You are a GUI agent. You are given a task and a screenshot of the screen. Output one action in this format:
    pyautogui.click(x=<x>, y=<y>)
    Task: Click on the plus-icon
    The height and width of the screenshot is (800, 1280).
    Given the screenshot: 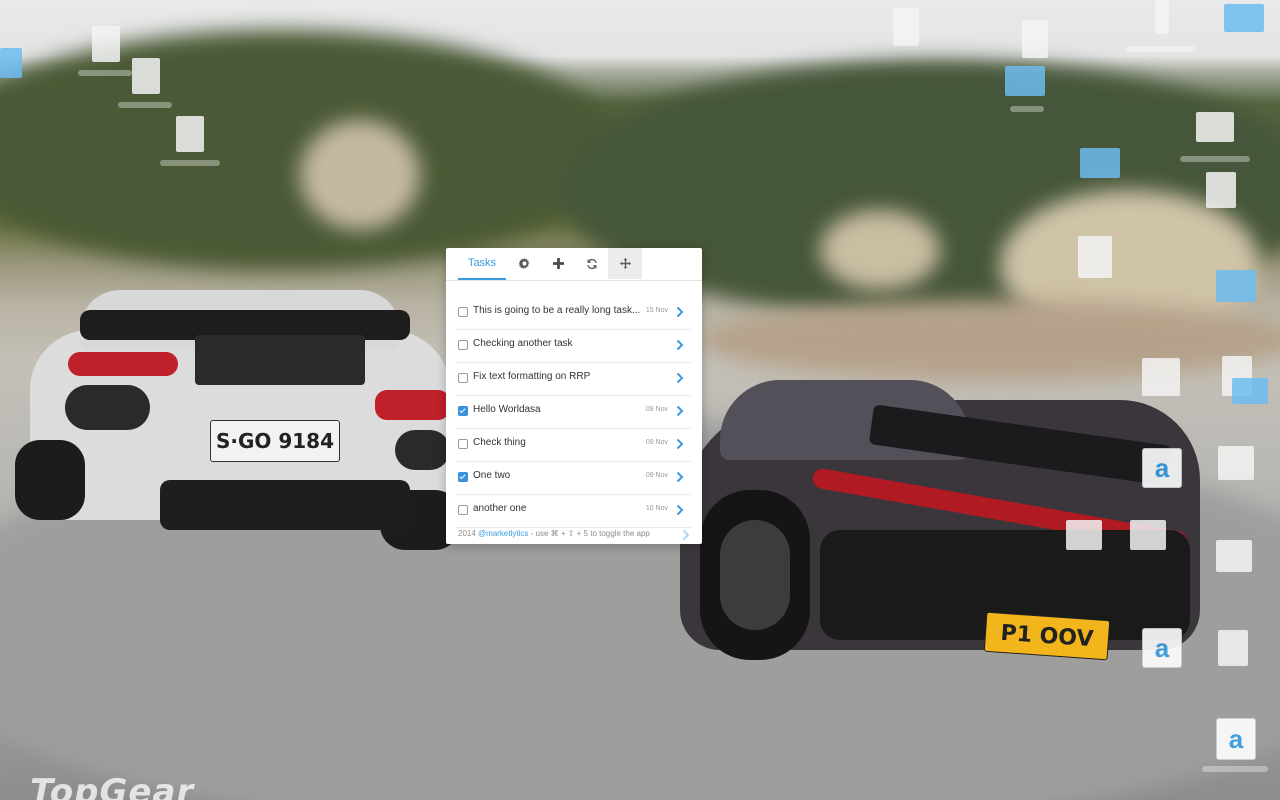 What is the action you would take?
    pyautogui.click(x=558, y=263)
    